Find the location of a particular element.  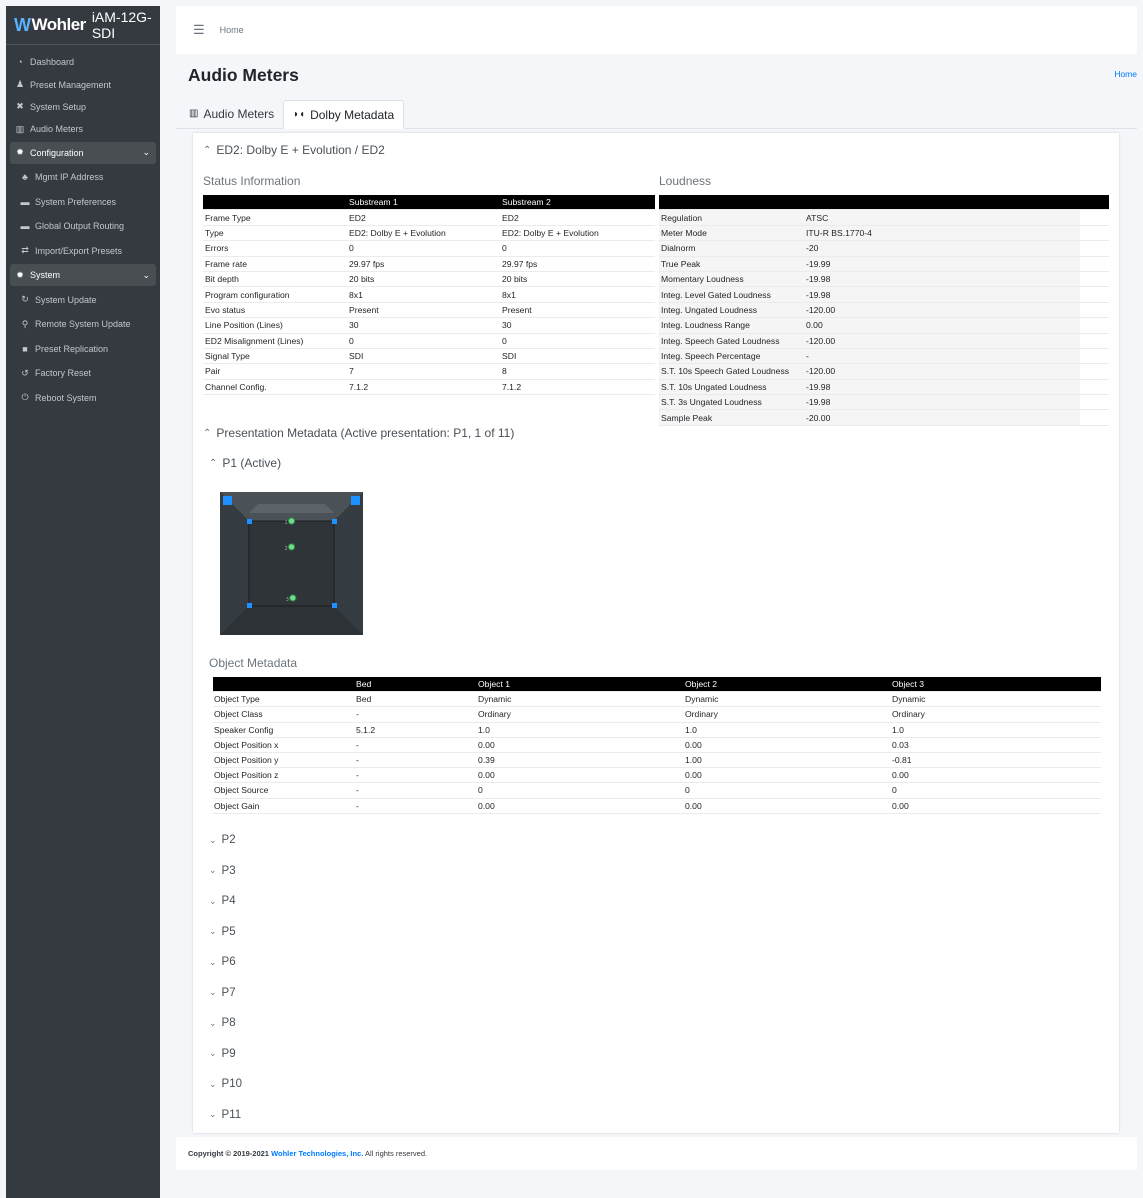

cell-value: 5.1.2 is located at coordinates (416, 730).